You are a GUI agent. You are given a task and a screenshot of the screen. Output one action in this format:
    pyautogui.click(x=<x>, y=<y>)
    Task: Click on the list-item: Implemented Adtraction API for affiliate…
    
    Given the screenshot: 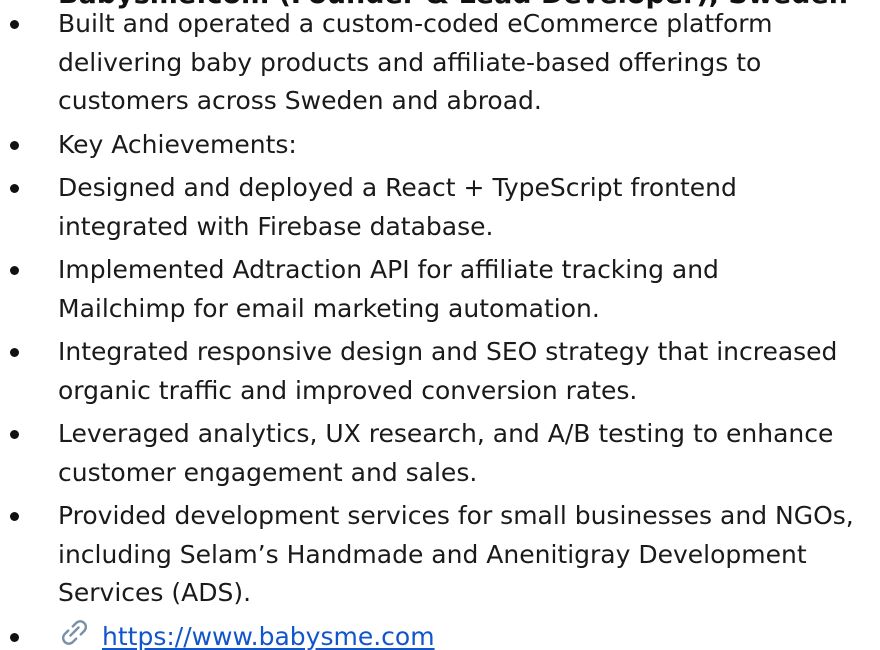 What is the action you would take?
    pyautogui.click(x=427, y=289)
    